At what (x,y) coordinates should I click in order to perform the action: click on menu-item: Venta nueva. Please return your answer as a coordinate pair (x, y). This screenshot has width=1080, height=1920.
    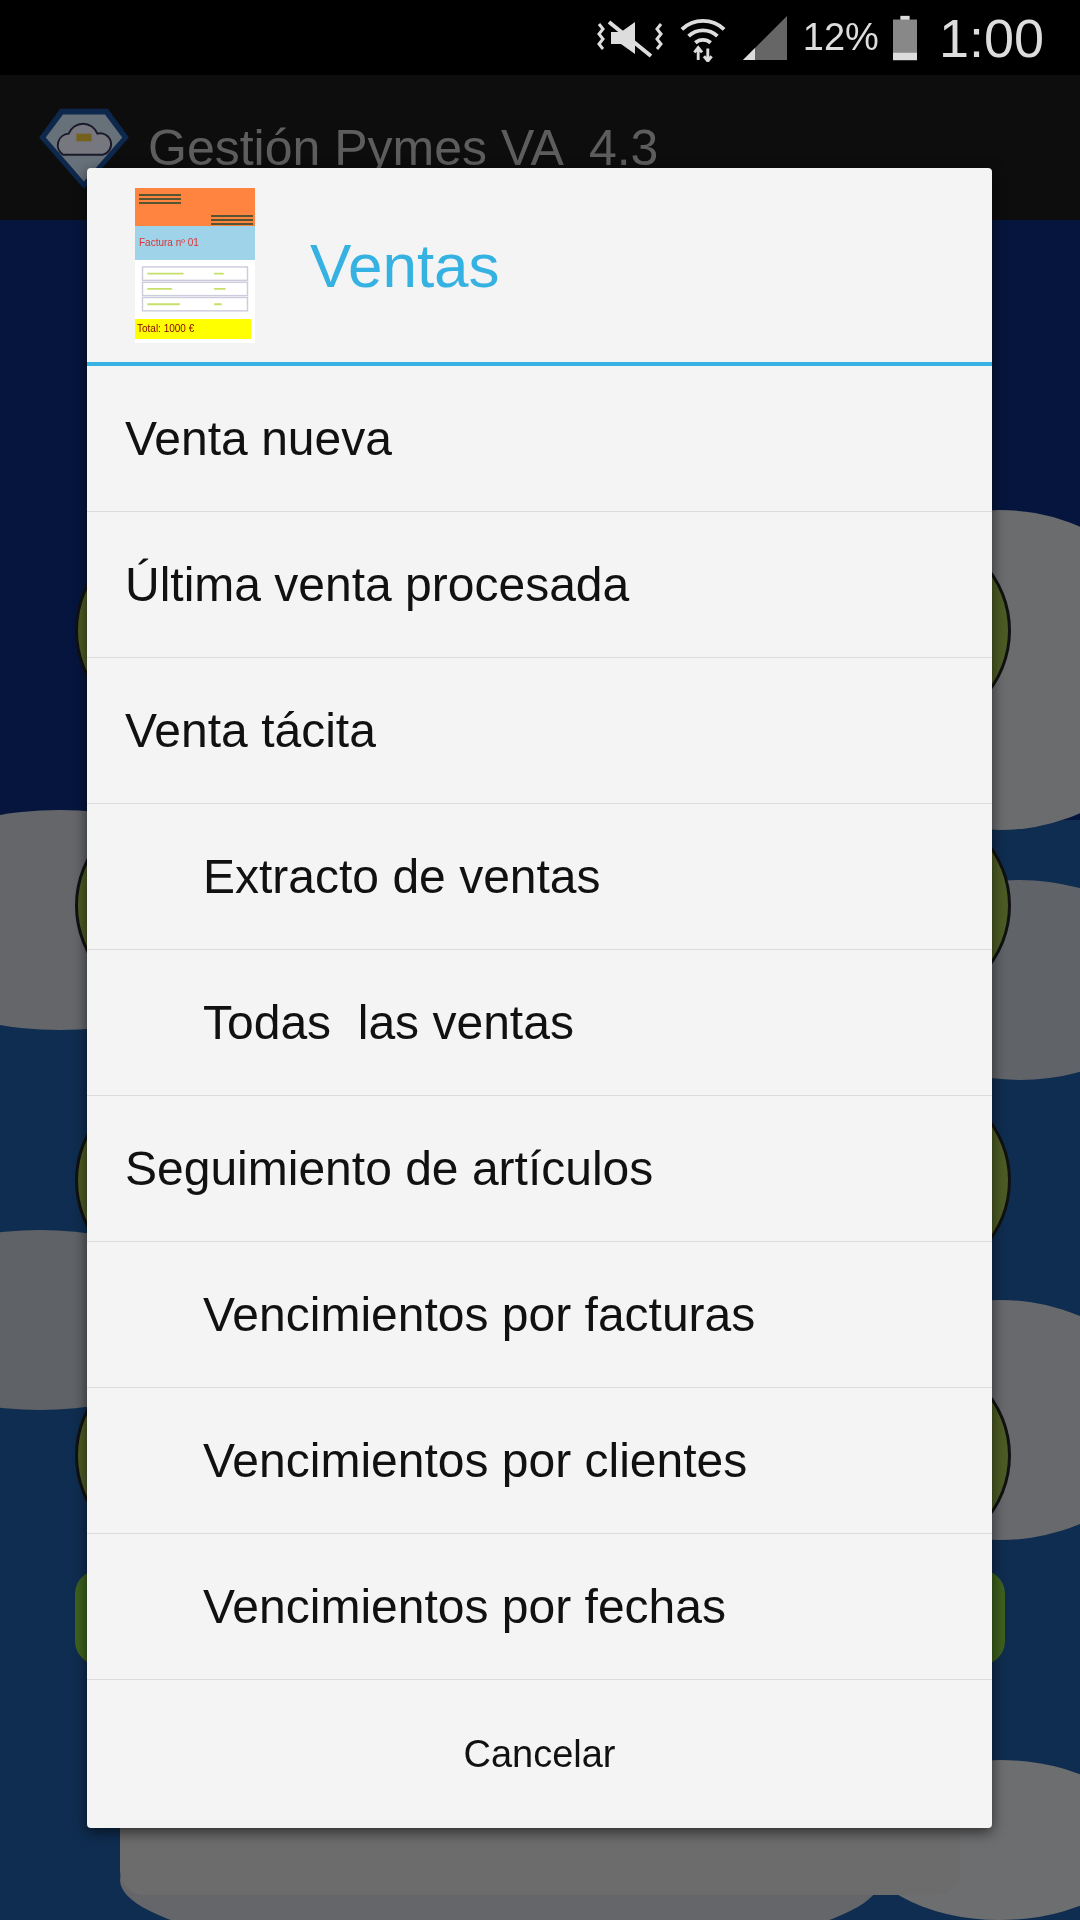
    Looking at the image, I should click on (539, 439).